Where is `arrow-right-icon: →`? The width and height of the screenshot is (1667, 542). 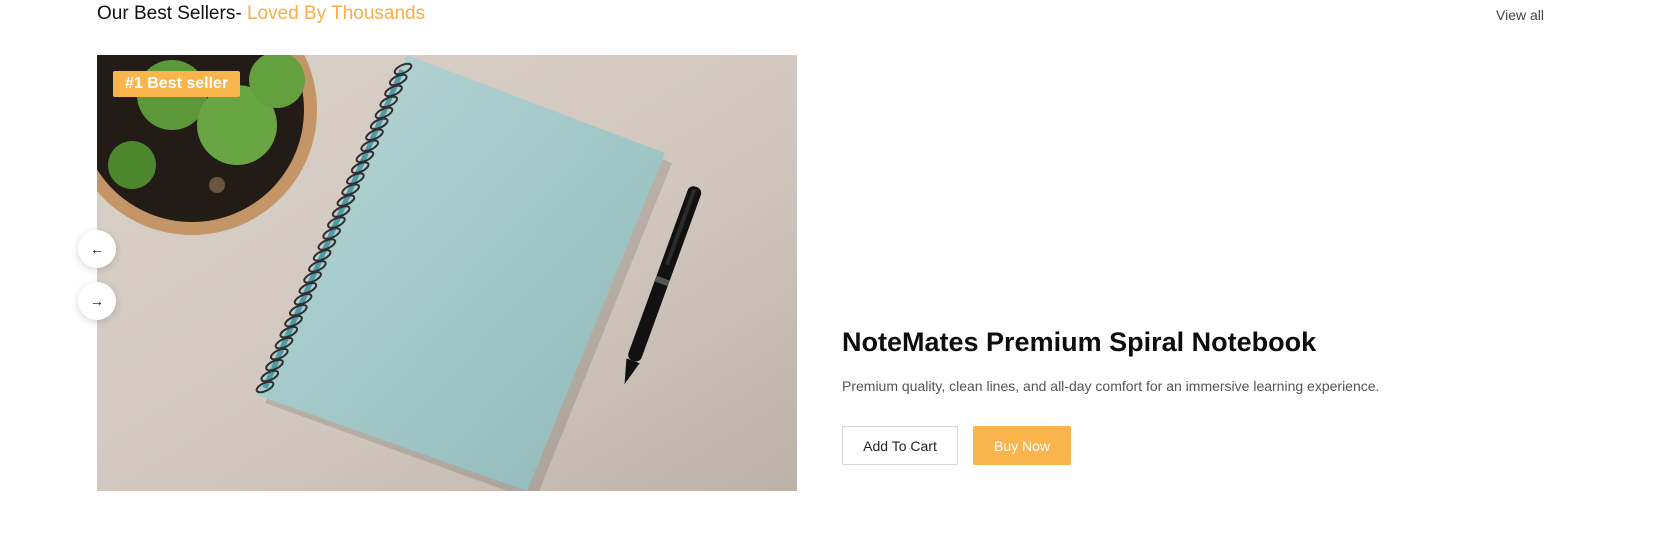
arrow-right-icon: → is located at coordinates (97, 301).